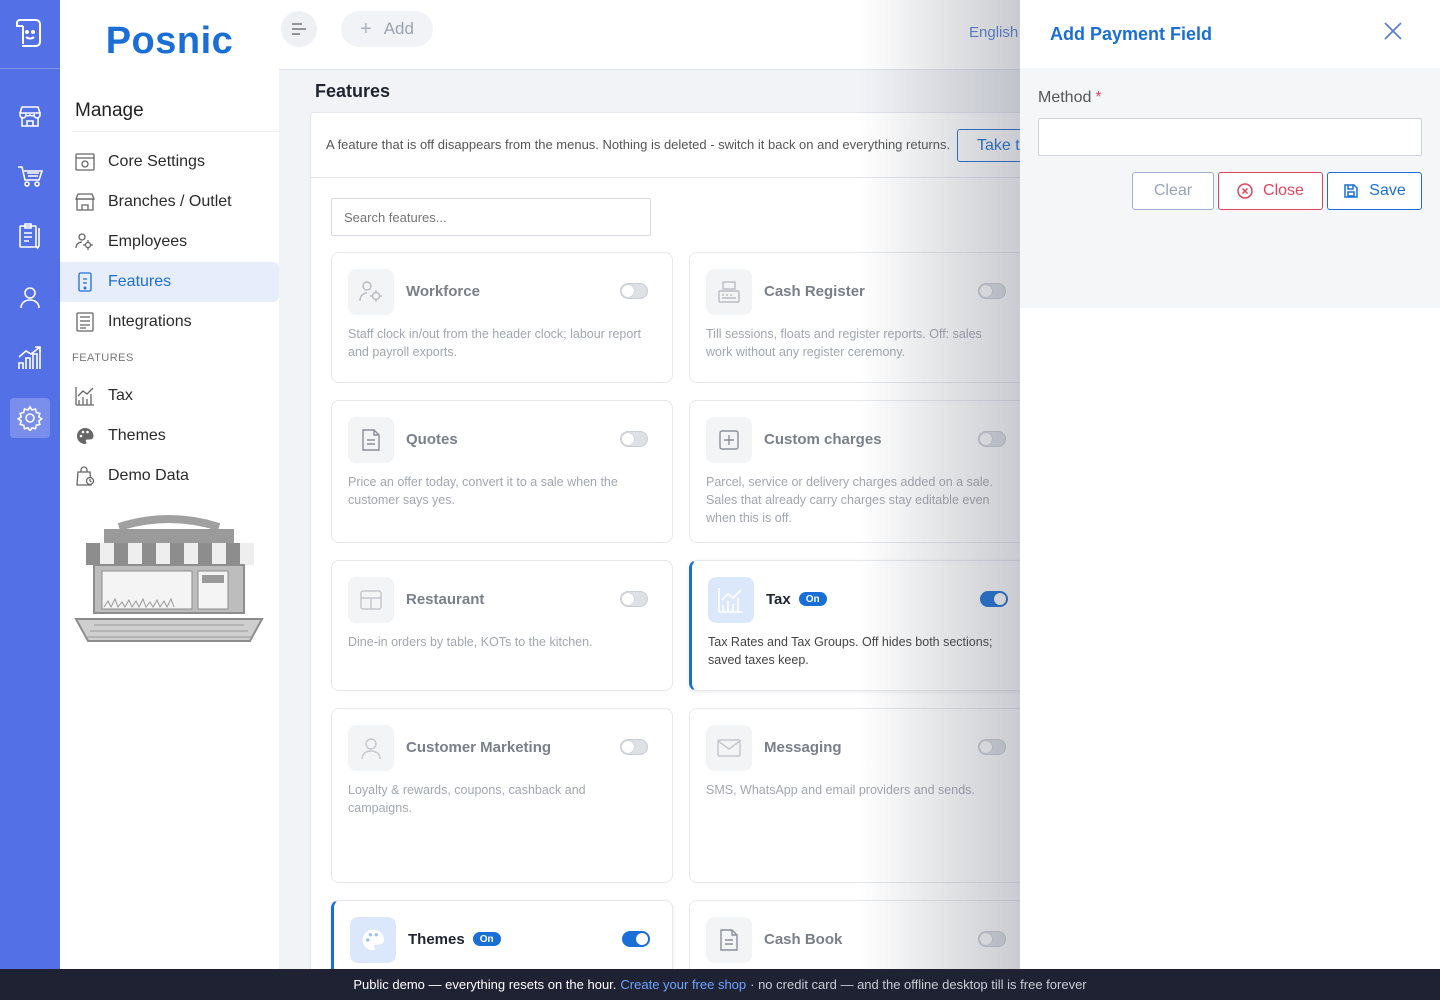 The image size is (1440, 1000). Describe the element at coordinates (169, 162) in the screenshot. I see `sidebar-item-core-settings: Core Settings` at that location.